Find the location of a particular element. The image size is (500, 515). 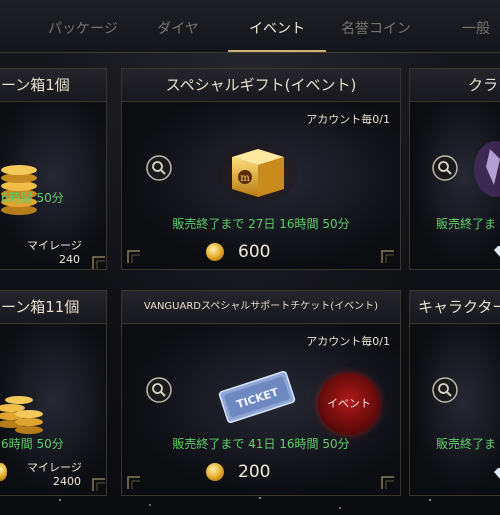

mileage-value: 240 is located at coordinates (69, 259).